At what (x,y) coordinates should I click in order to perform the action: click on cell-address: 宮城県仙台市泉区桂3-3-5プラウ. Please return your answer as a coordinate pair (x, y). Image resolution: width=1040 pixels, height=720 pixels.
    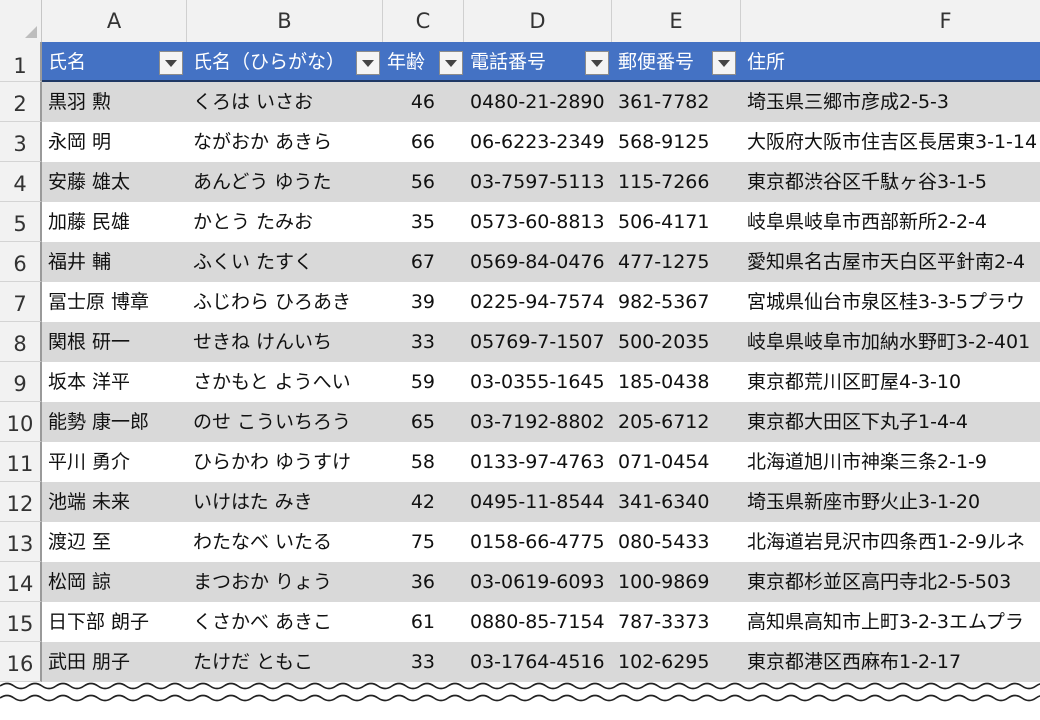
    Looking at the image, I should click on (886, 302).